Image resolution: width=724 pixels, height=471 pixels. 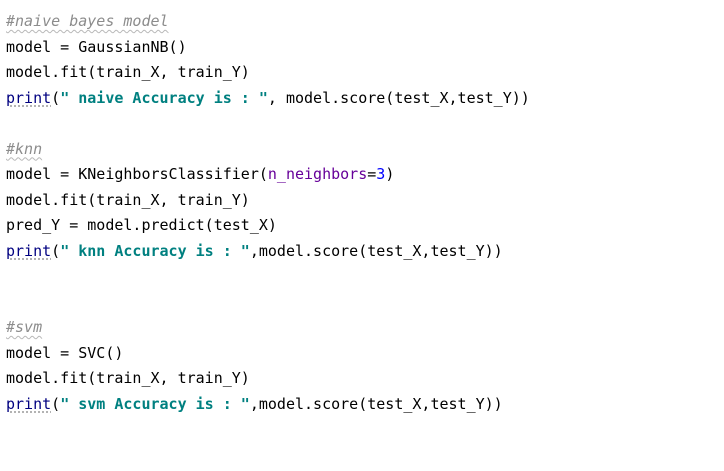 I want to click on code-line-comment-naive-bayes: #naive bayes model, so click(x=365, y=22).